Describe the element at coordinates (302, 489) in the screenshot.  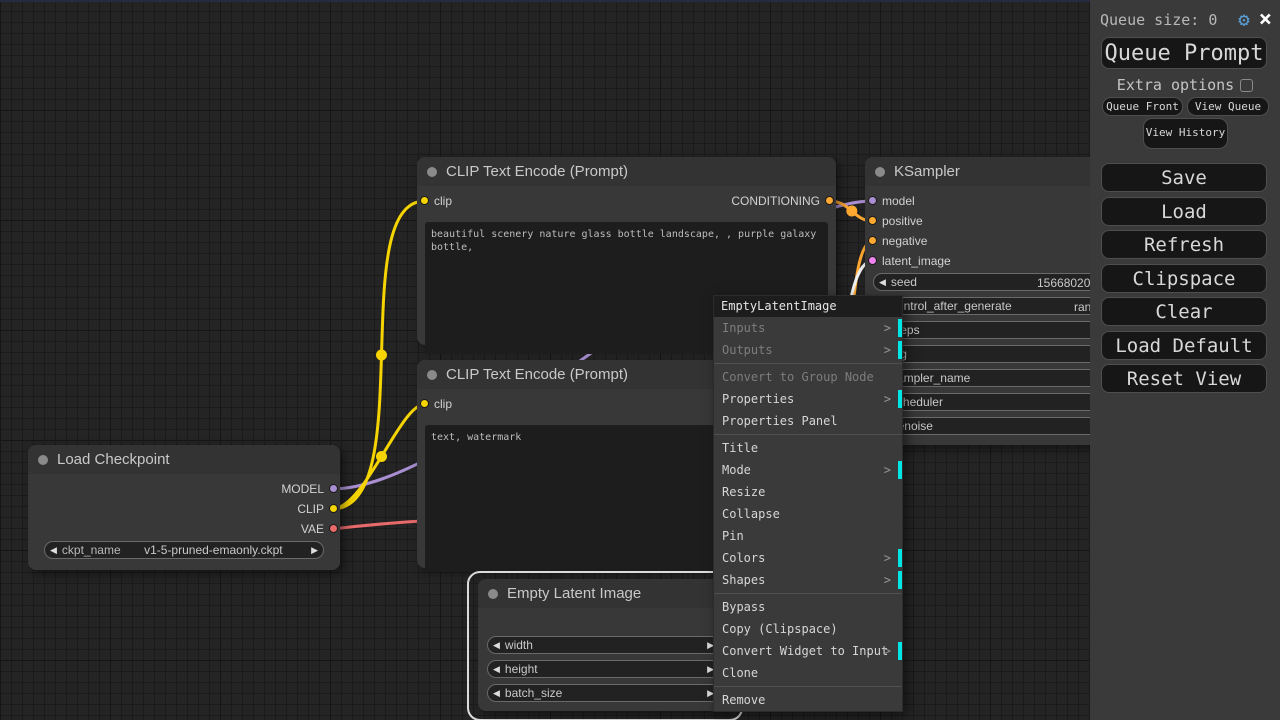
I see `output-label: MODEL` at that location.